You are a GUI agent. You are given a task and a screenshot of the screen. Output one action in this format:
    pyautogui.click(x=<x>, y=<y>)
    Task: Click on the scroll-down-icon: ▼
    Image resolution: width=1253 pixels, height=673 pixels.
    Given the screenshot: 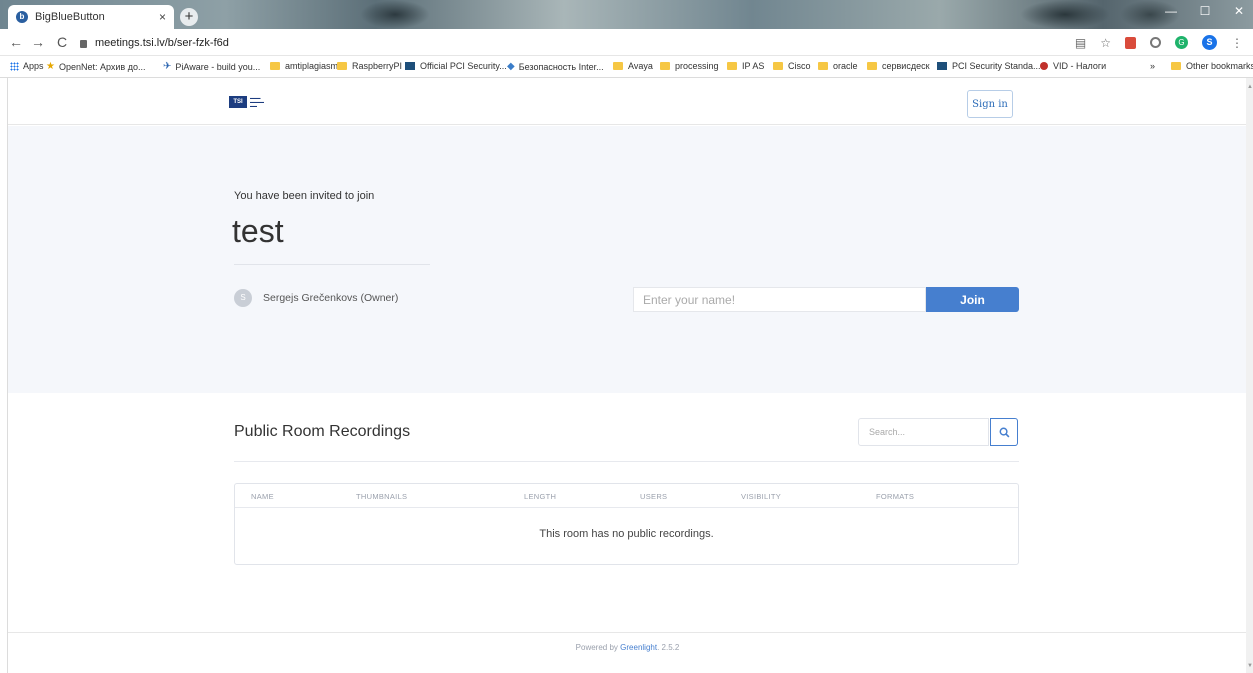 What is the action you would take?
    pyautogui.click(x=1250, y=666)
    